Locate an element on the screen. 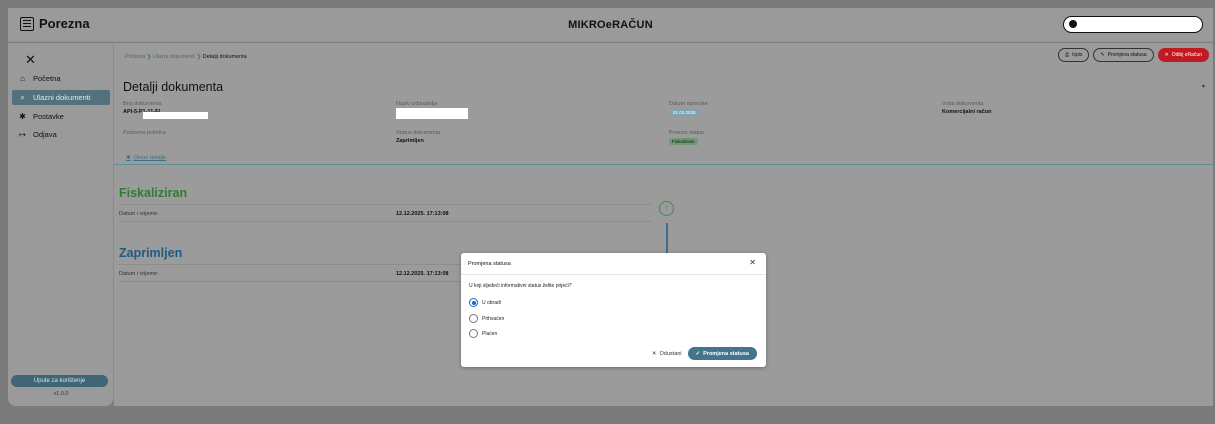 The height and width of the screenshot is (424, 1215). user-name-redacted is located at coordinates (1138, 24).